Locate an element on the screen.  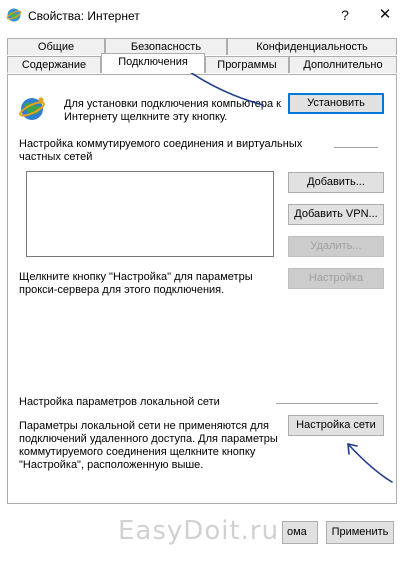
tab-advanced: Дополнительно is located at coordinates (343, 64).